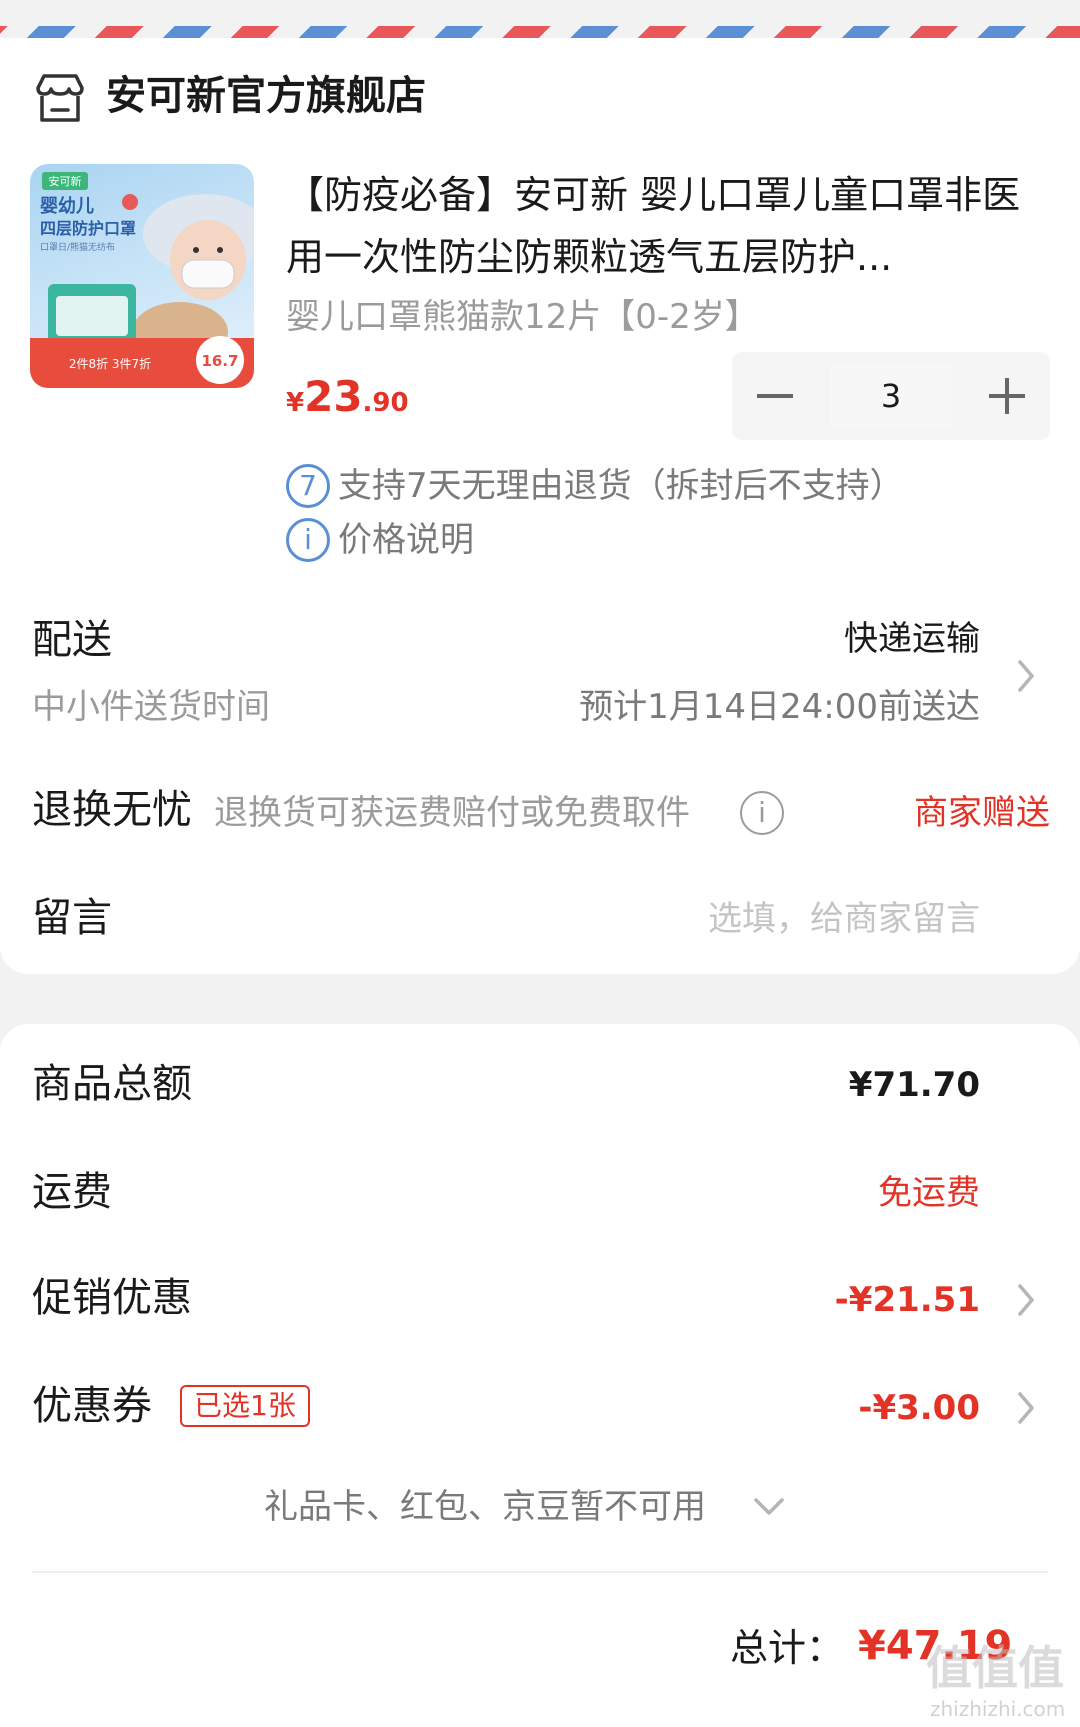  I want to click on price-integer: 23, so click(333, 396).